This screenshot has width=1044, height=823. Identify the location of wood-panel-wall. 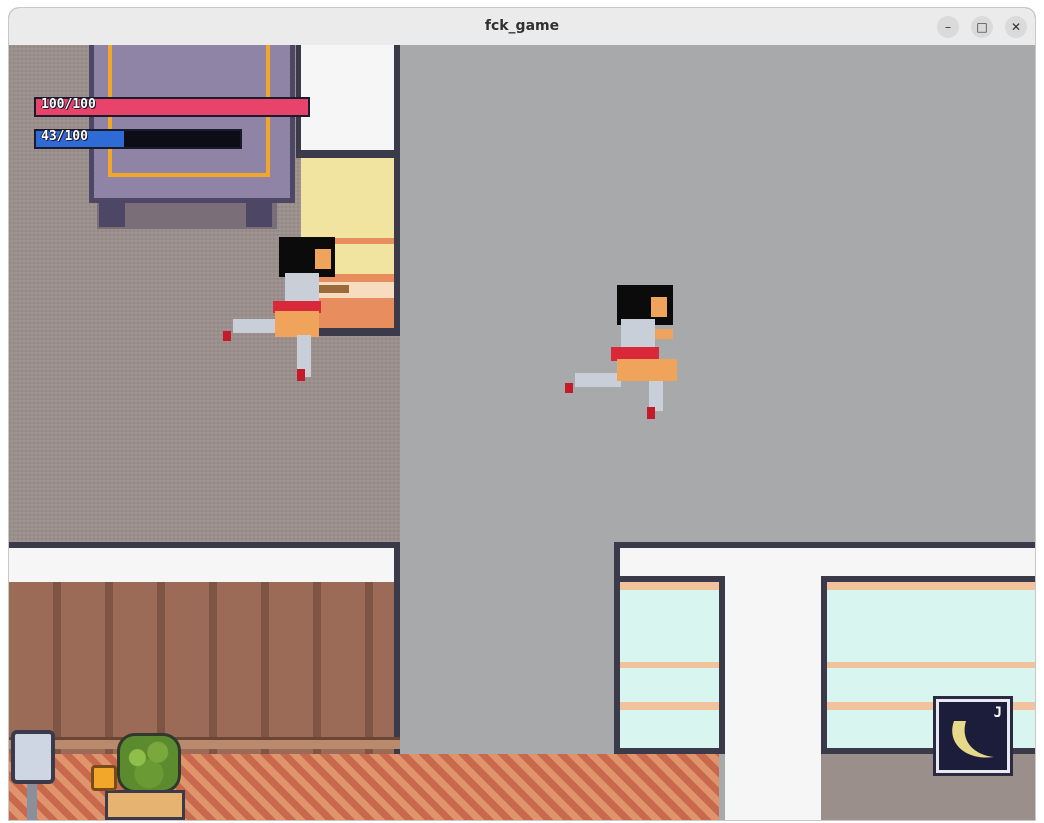
(204, 668).